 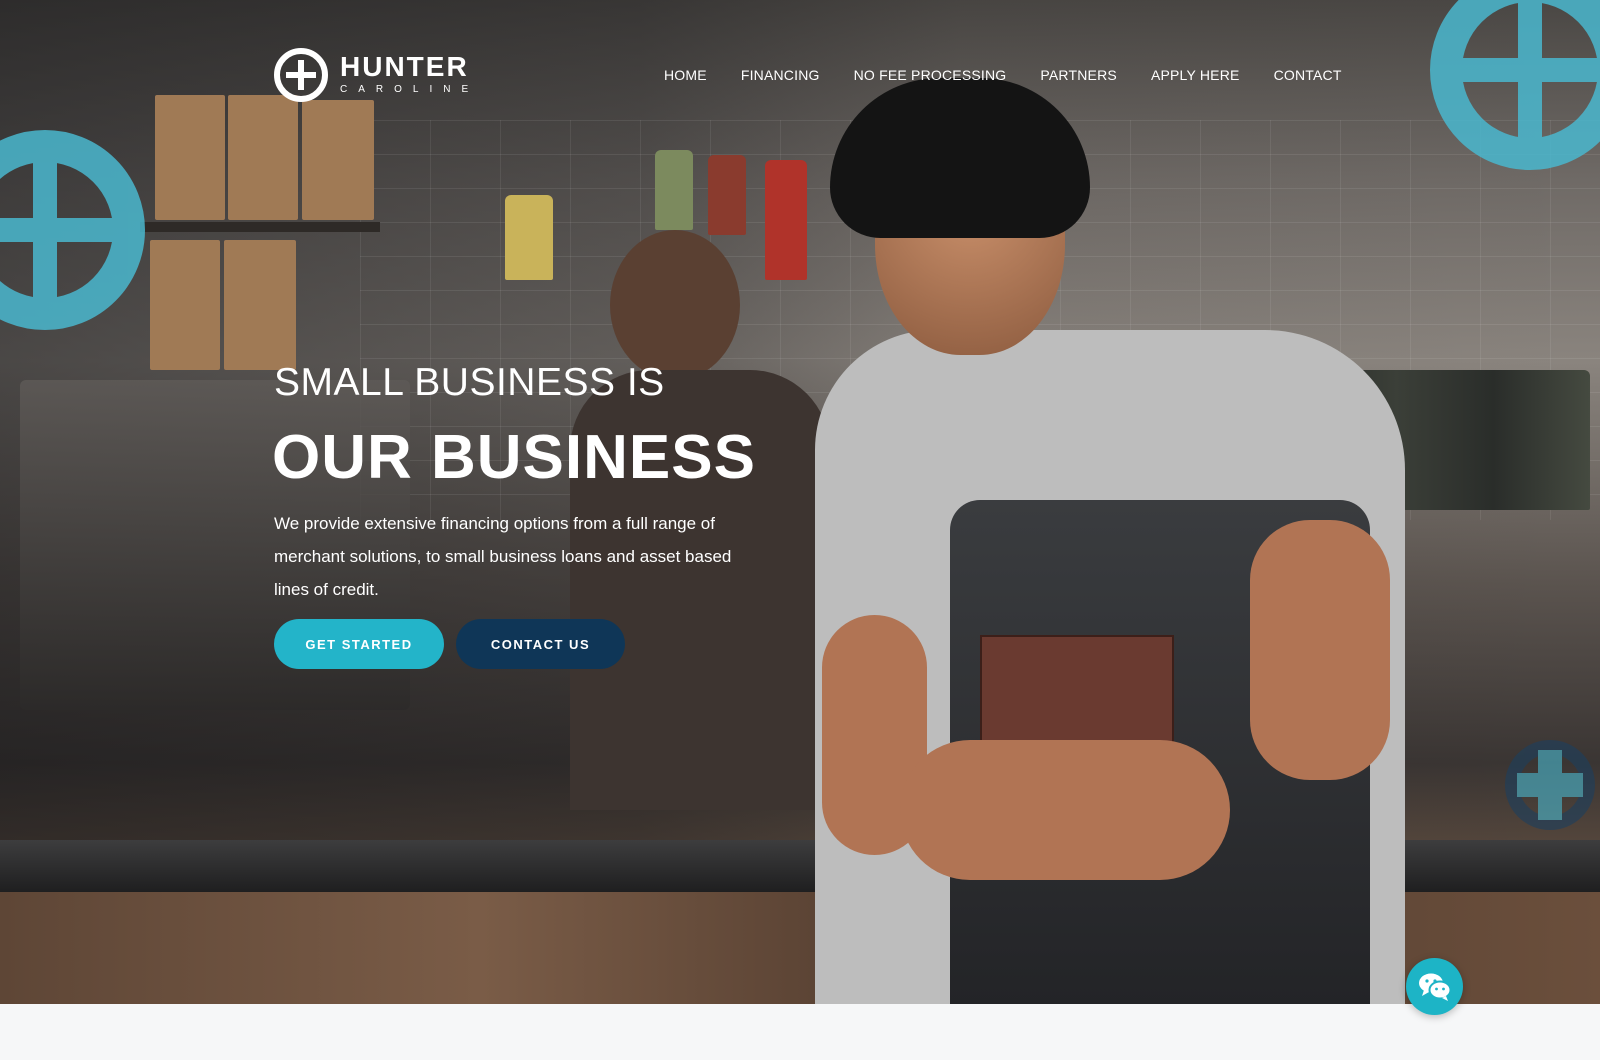 I want to click on man-right-arm, so click(x=1320, y=650).